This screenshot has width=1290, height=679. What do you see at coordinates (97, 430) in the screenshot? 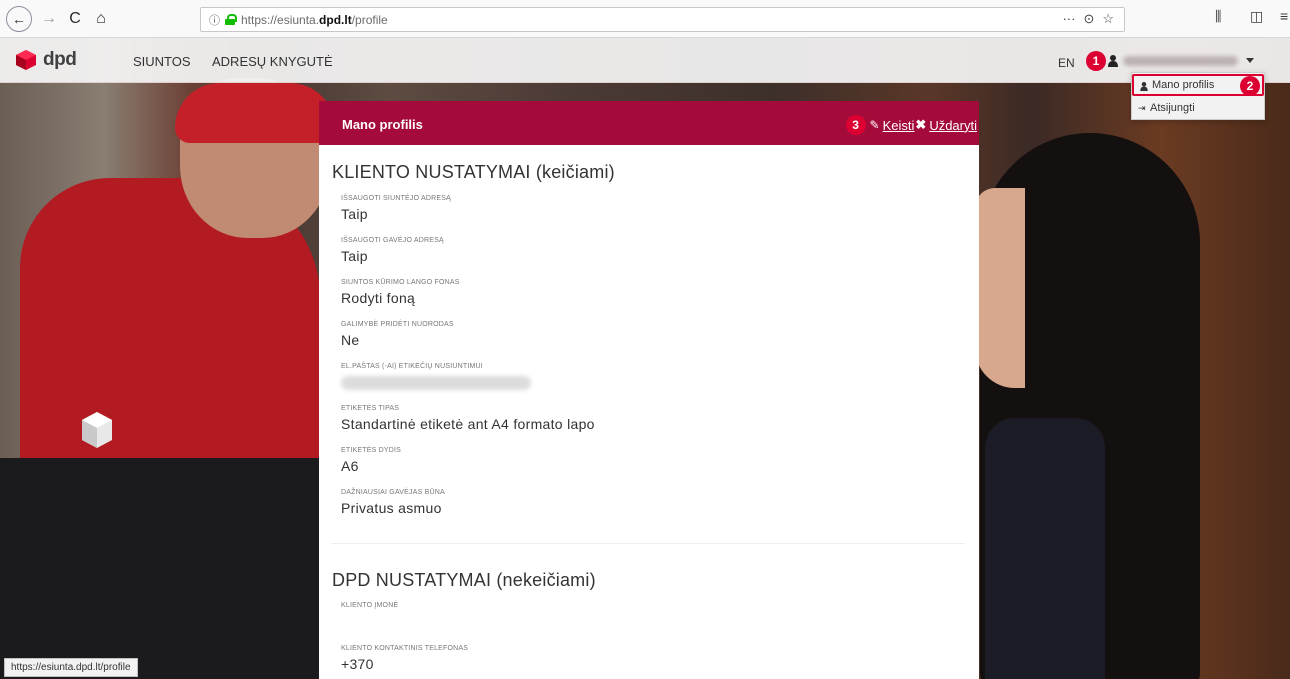
I see `dpd-cube-icon` at bounding box center [97, 430].